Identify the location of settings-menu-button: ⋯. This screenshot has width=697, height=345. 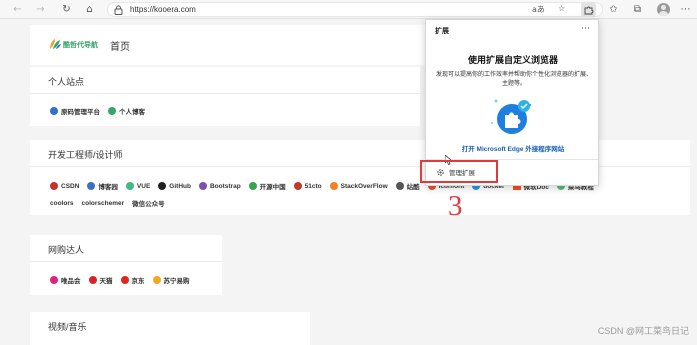
(685, 9).